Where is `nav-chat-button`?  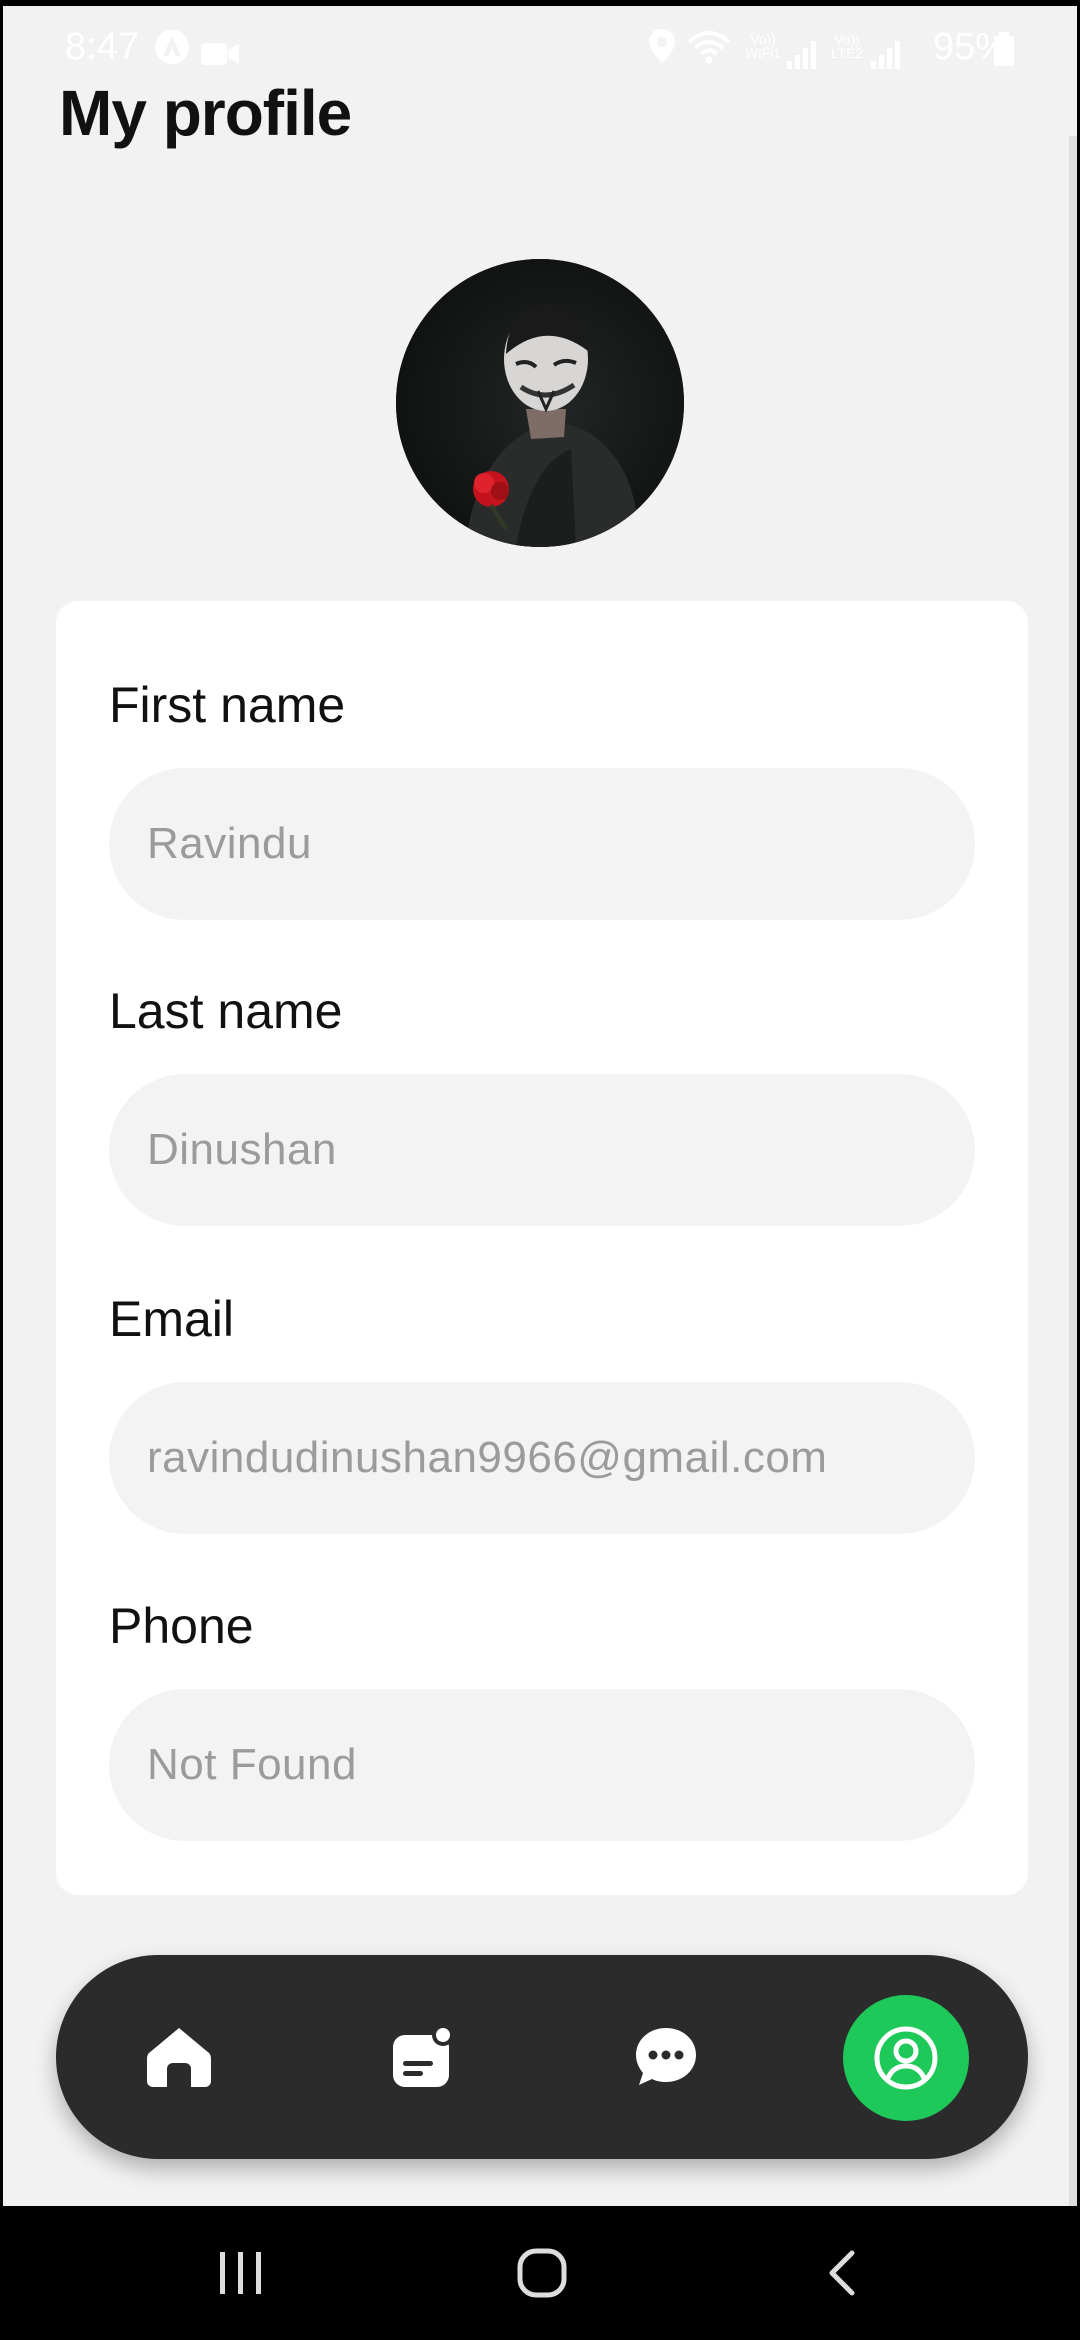
nav-chat-button is located at coordinates (666, 2057).